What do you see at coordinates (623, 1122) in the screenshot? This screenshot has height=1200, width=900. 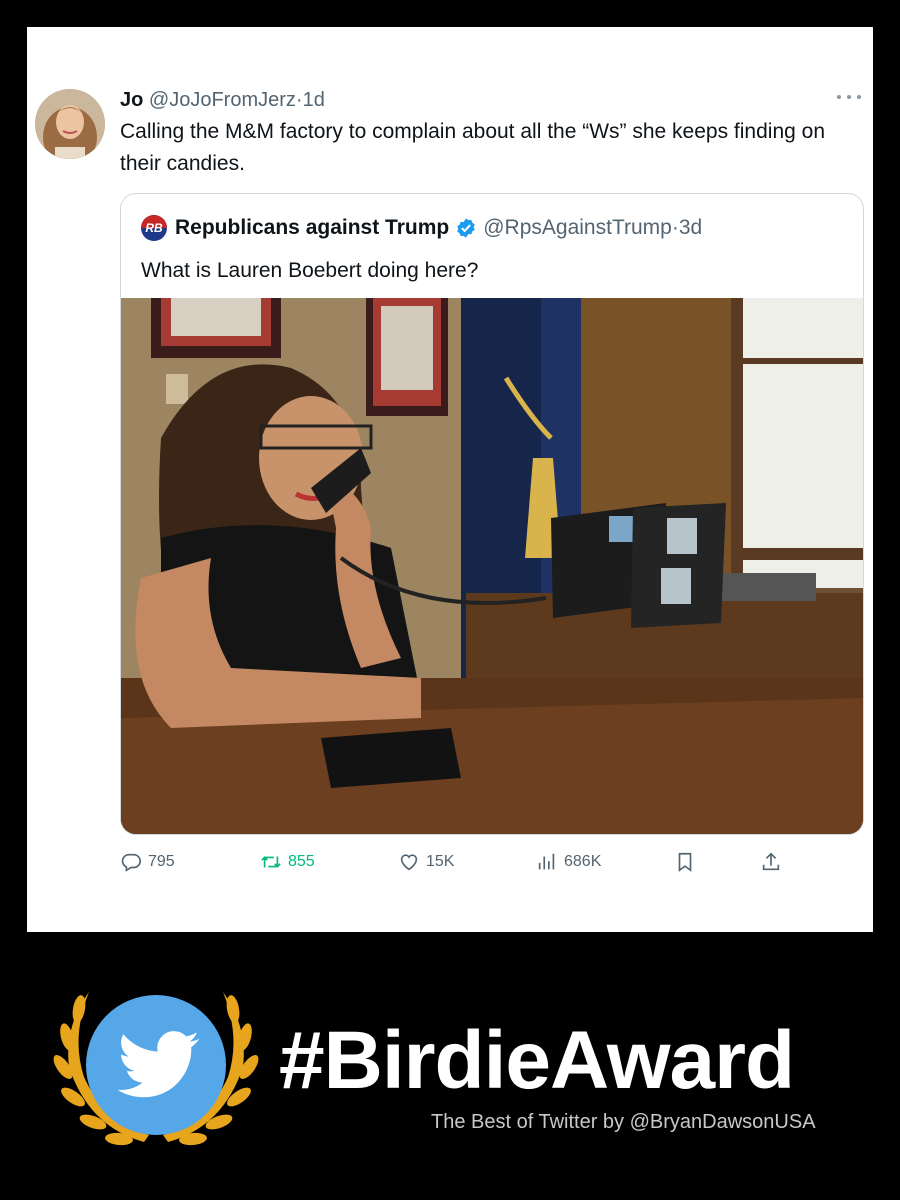 I see `banner-subtitle: The Best of Twitter by @BryanDawsonUSA` at bounding box center [623, 1122].